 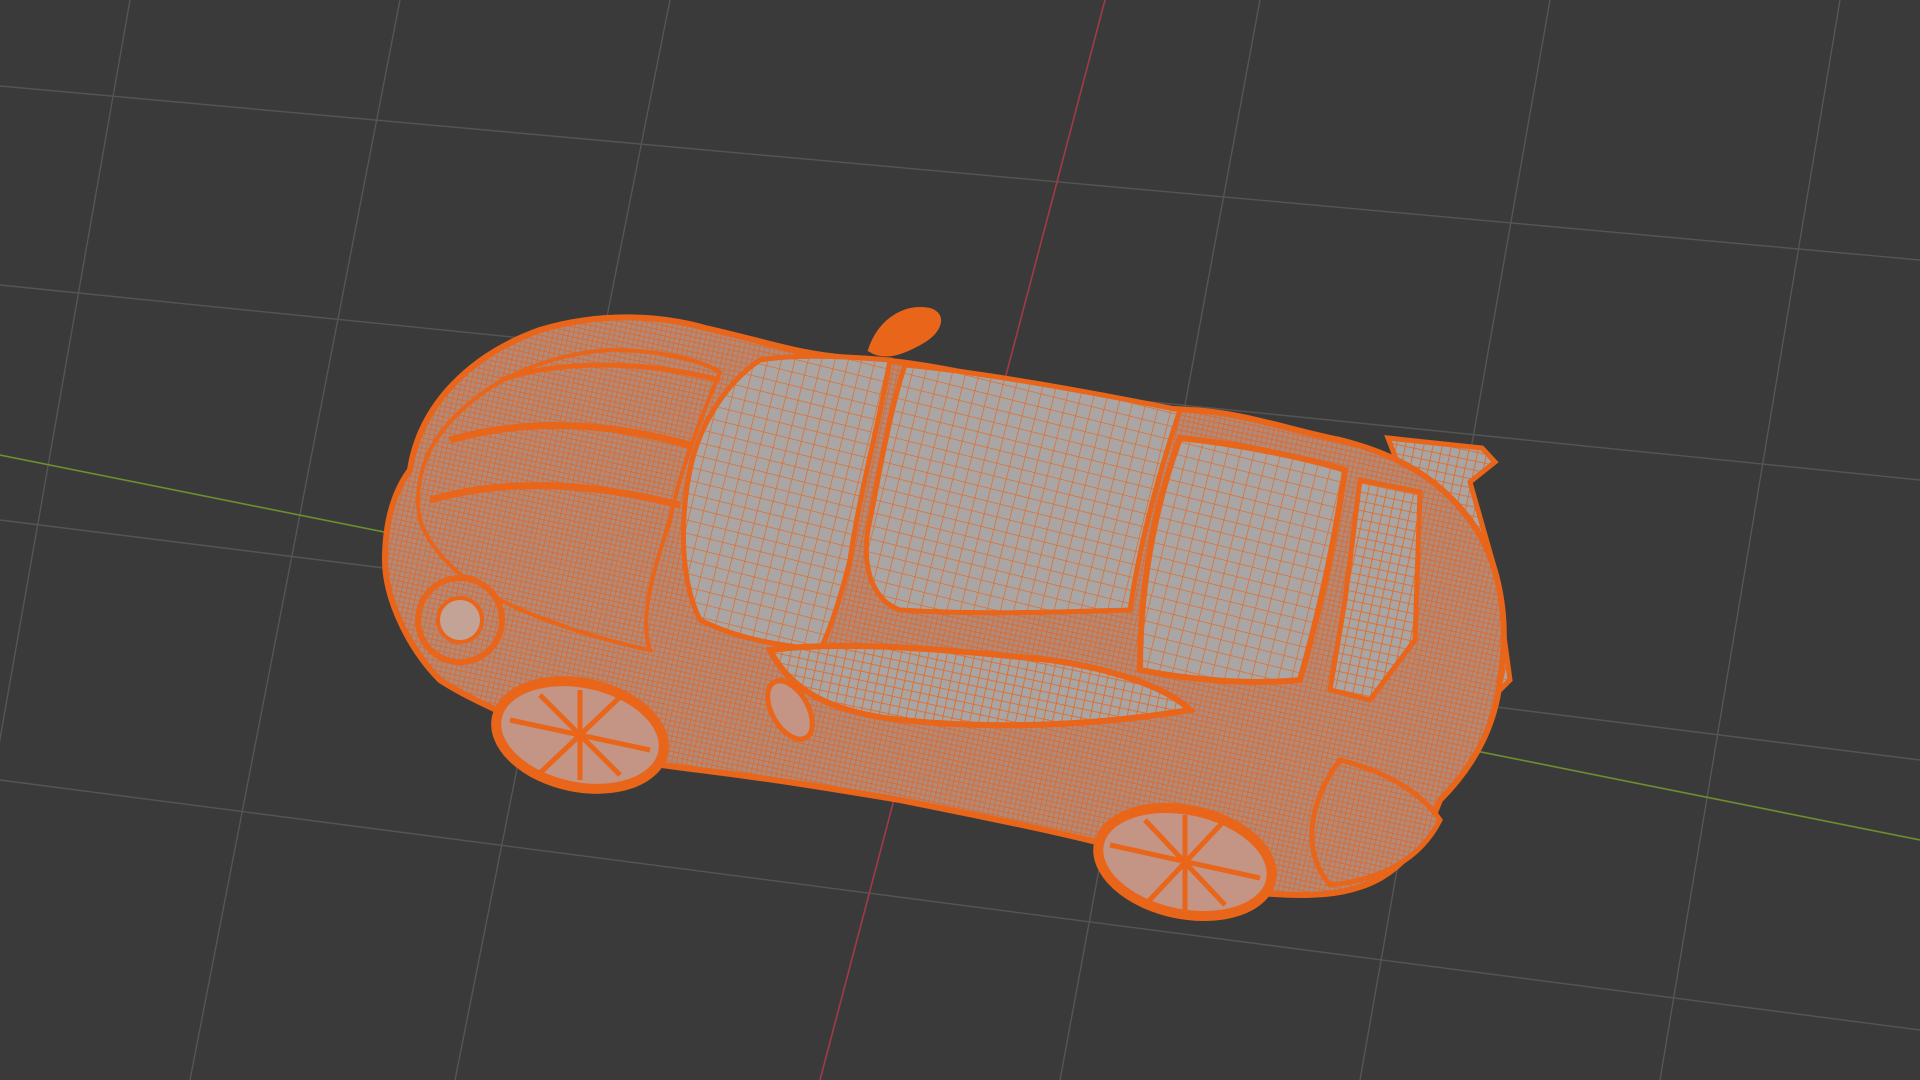 What do you see at coordinates (904, 332) in the screenshot?
I see `side-mirror` at bounding box center [904, 332].